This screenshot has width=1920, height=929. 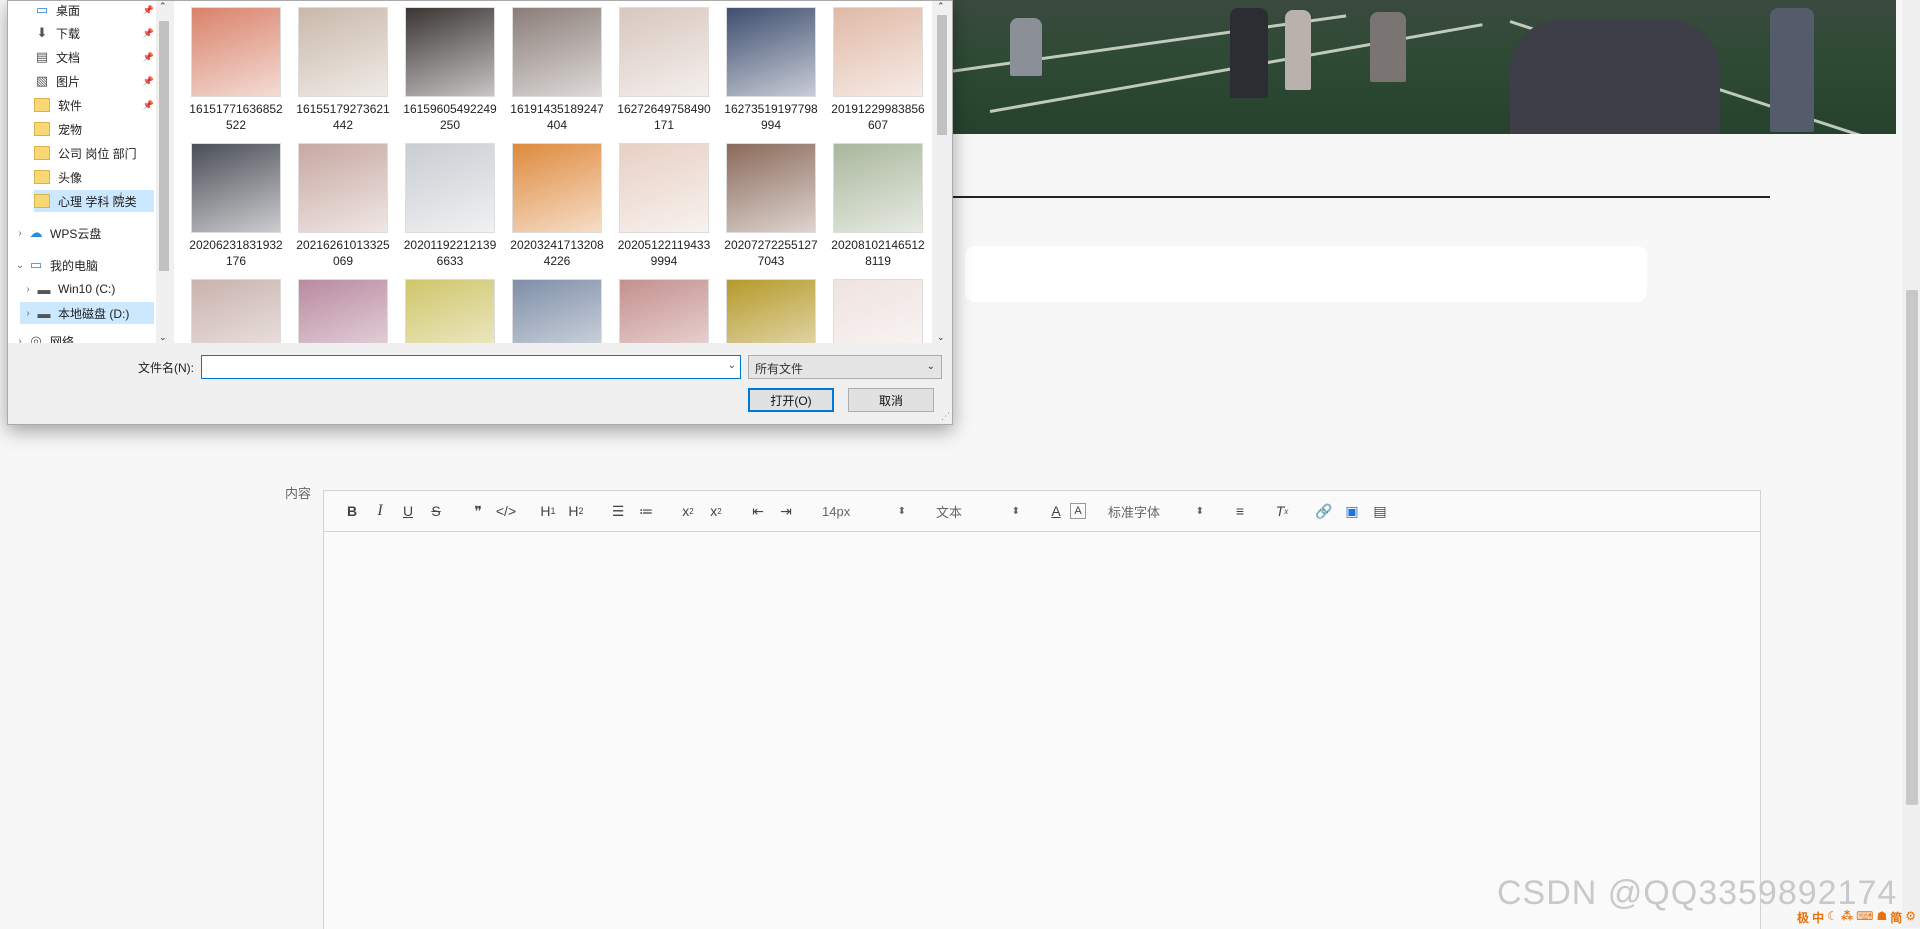 What do you see at coordinates (83, 233) in the screenshot?
I see `nav-item: › ☁ WPS云盘` at bounding box center [83, 233].